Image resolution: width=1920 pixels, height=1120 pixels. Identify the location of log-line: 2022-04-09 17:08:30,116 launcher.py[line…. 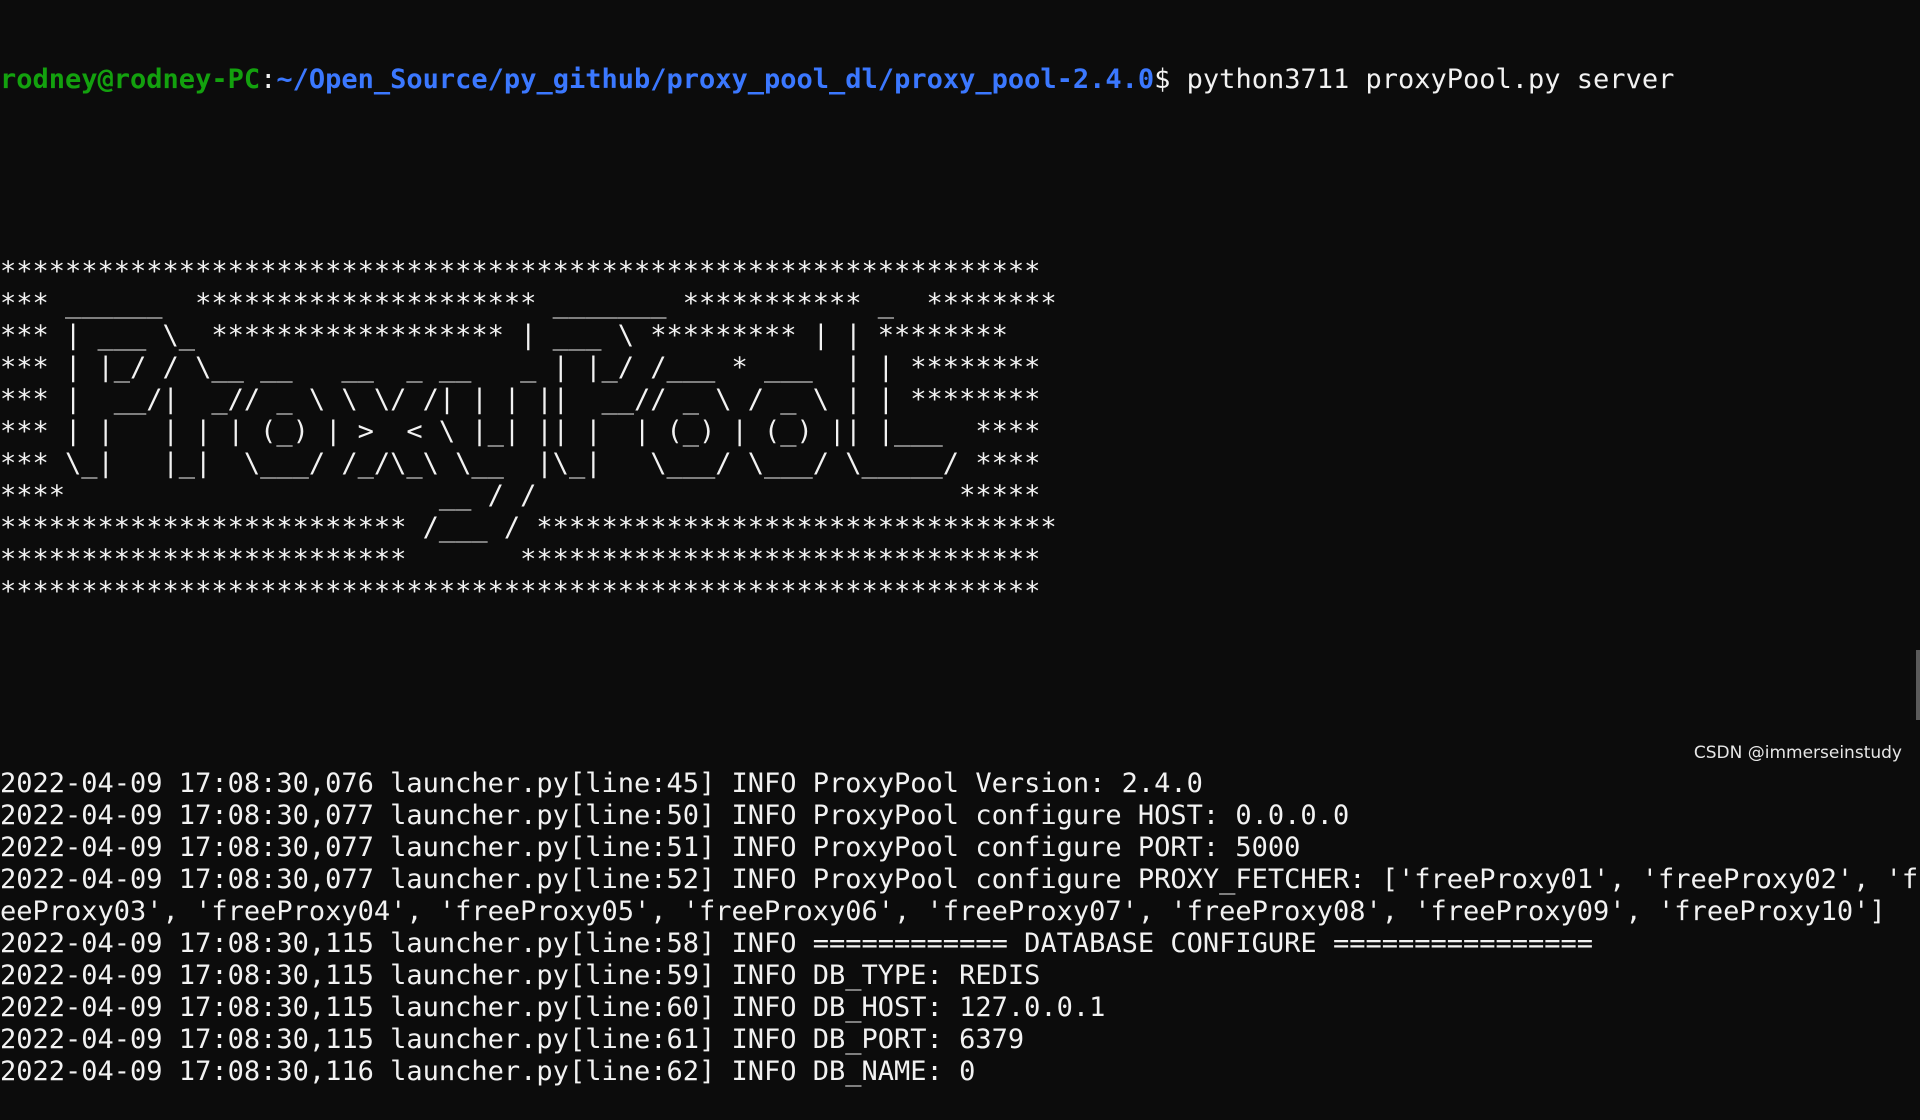
(488, 1071).